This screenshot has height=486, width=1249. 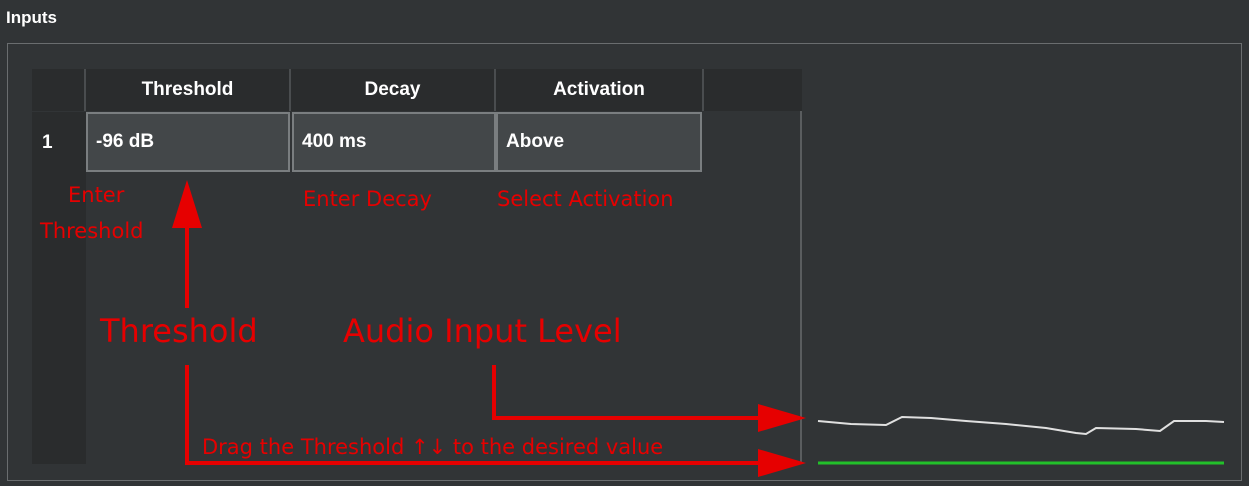 What do you see at coordinates (649, 398) in the screenshot?
I see `arrow-to-level-line-icon` at bounding box center [649, 398].